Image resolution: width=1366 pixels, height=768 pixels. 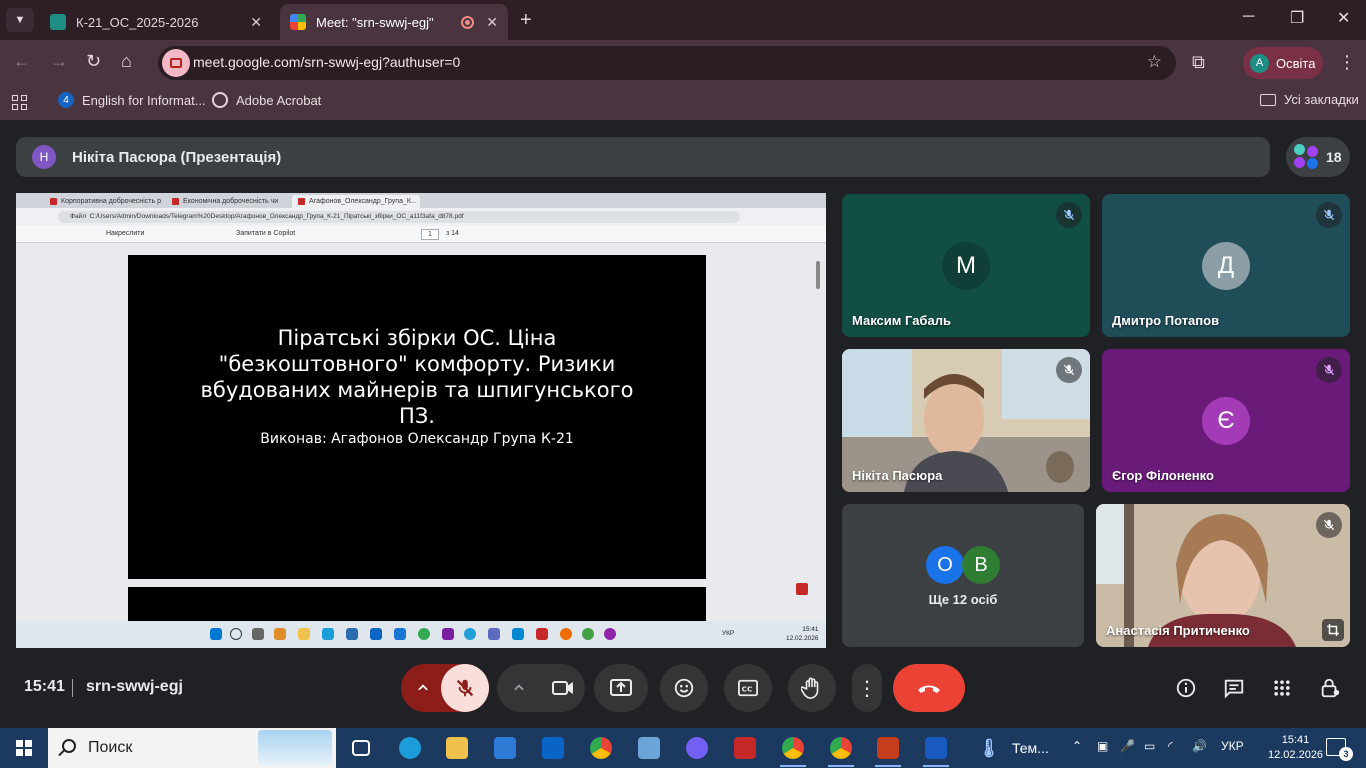 I want to click on home-icon: ⌂, so click(x=126, y=61).